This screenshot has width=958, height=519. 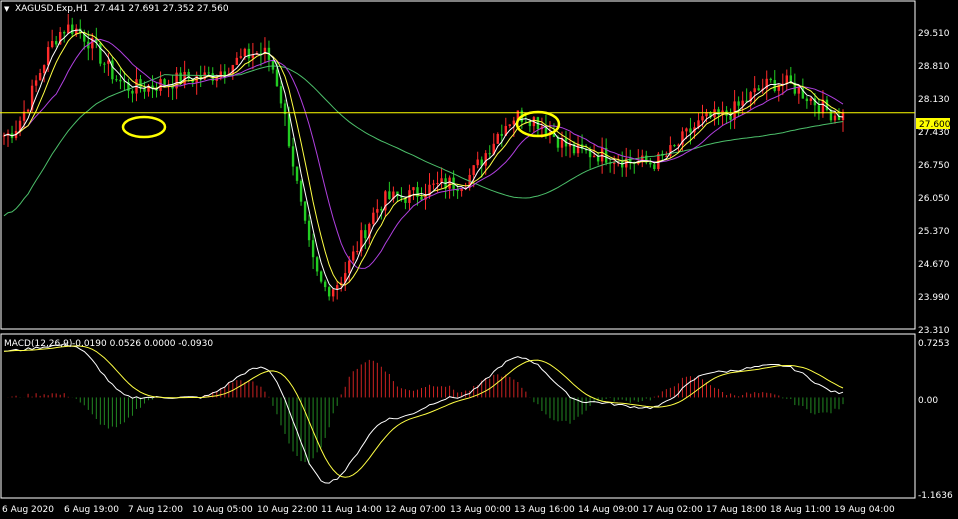 What do you see at coordinates (934, 265) in the screenshot?
I see `price-tick: 24.670` at bounding box center [934, 265].